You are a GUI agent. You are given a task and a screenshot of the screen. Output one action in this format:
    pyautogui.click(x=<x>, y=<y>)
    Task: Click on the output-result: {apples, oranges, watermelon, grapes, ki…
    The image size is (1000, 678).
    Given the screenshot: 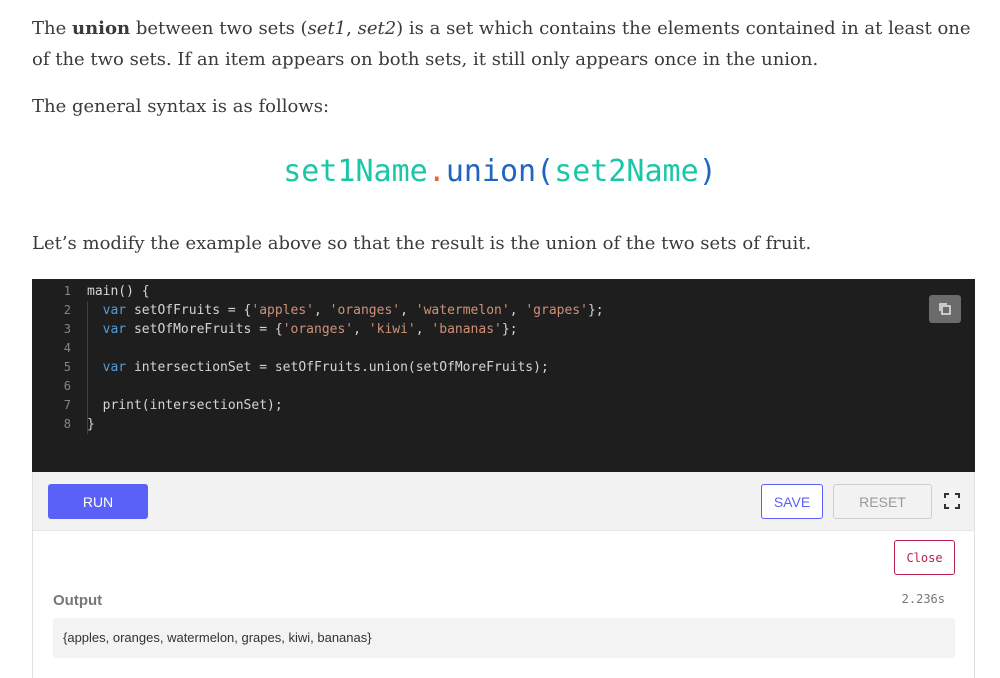 What is the action you would take?
    pyautogui.click(x=504, y=638)
    